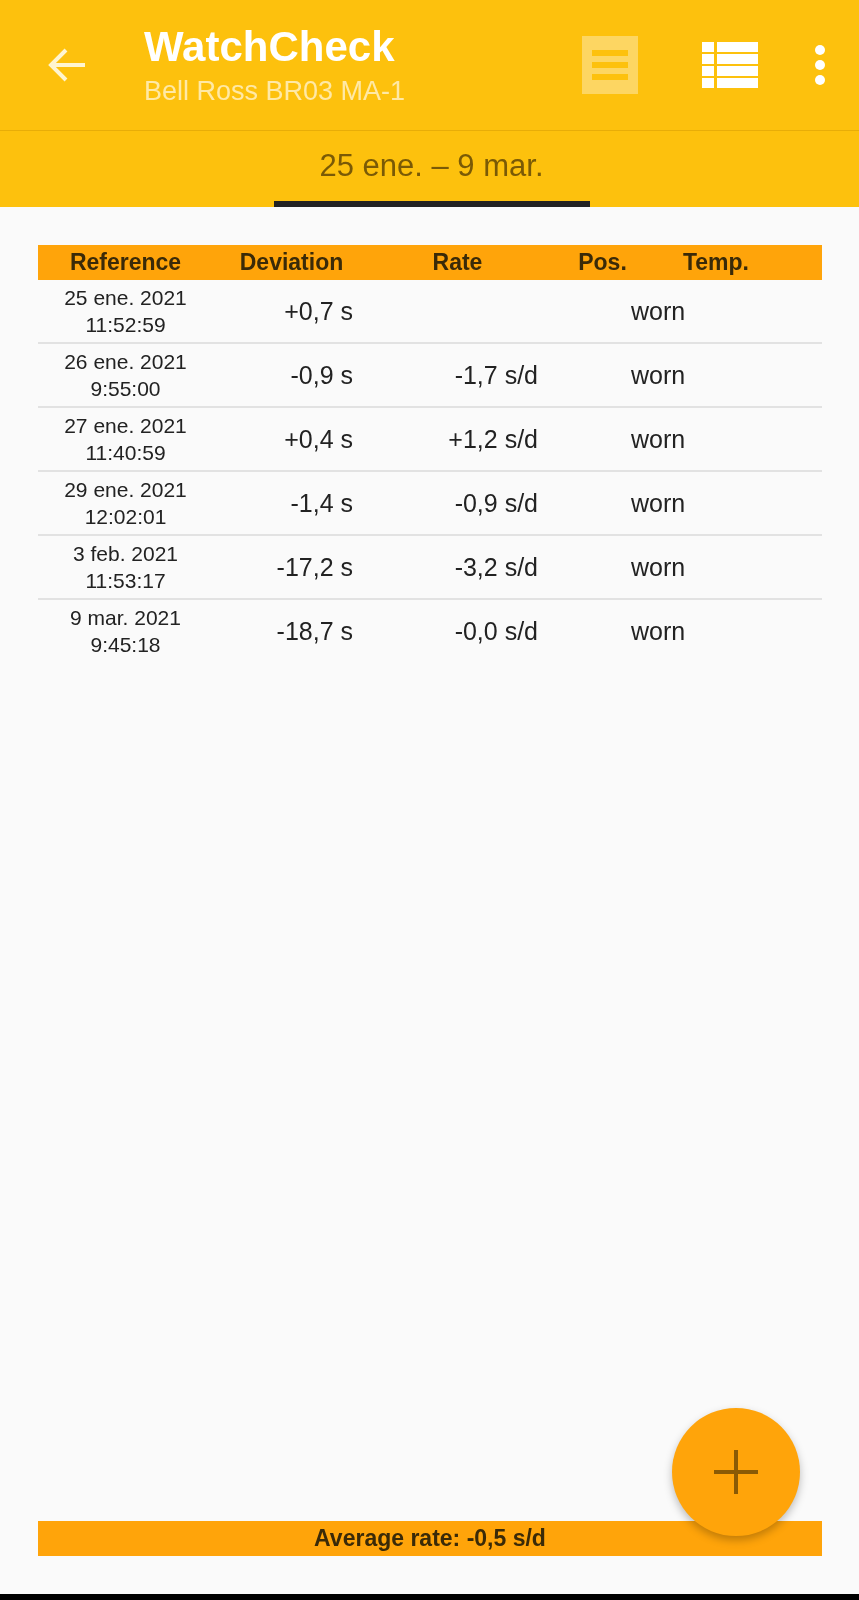  I want to click on reference-time: 11:40:59, so click(125, 453).